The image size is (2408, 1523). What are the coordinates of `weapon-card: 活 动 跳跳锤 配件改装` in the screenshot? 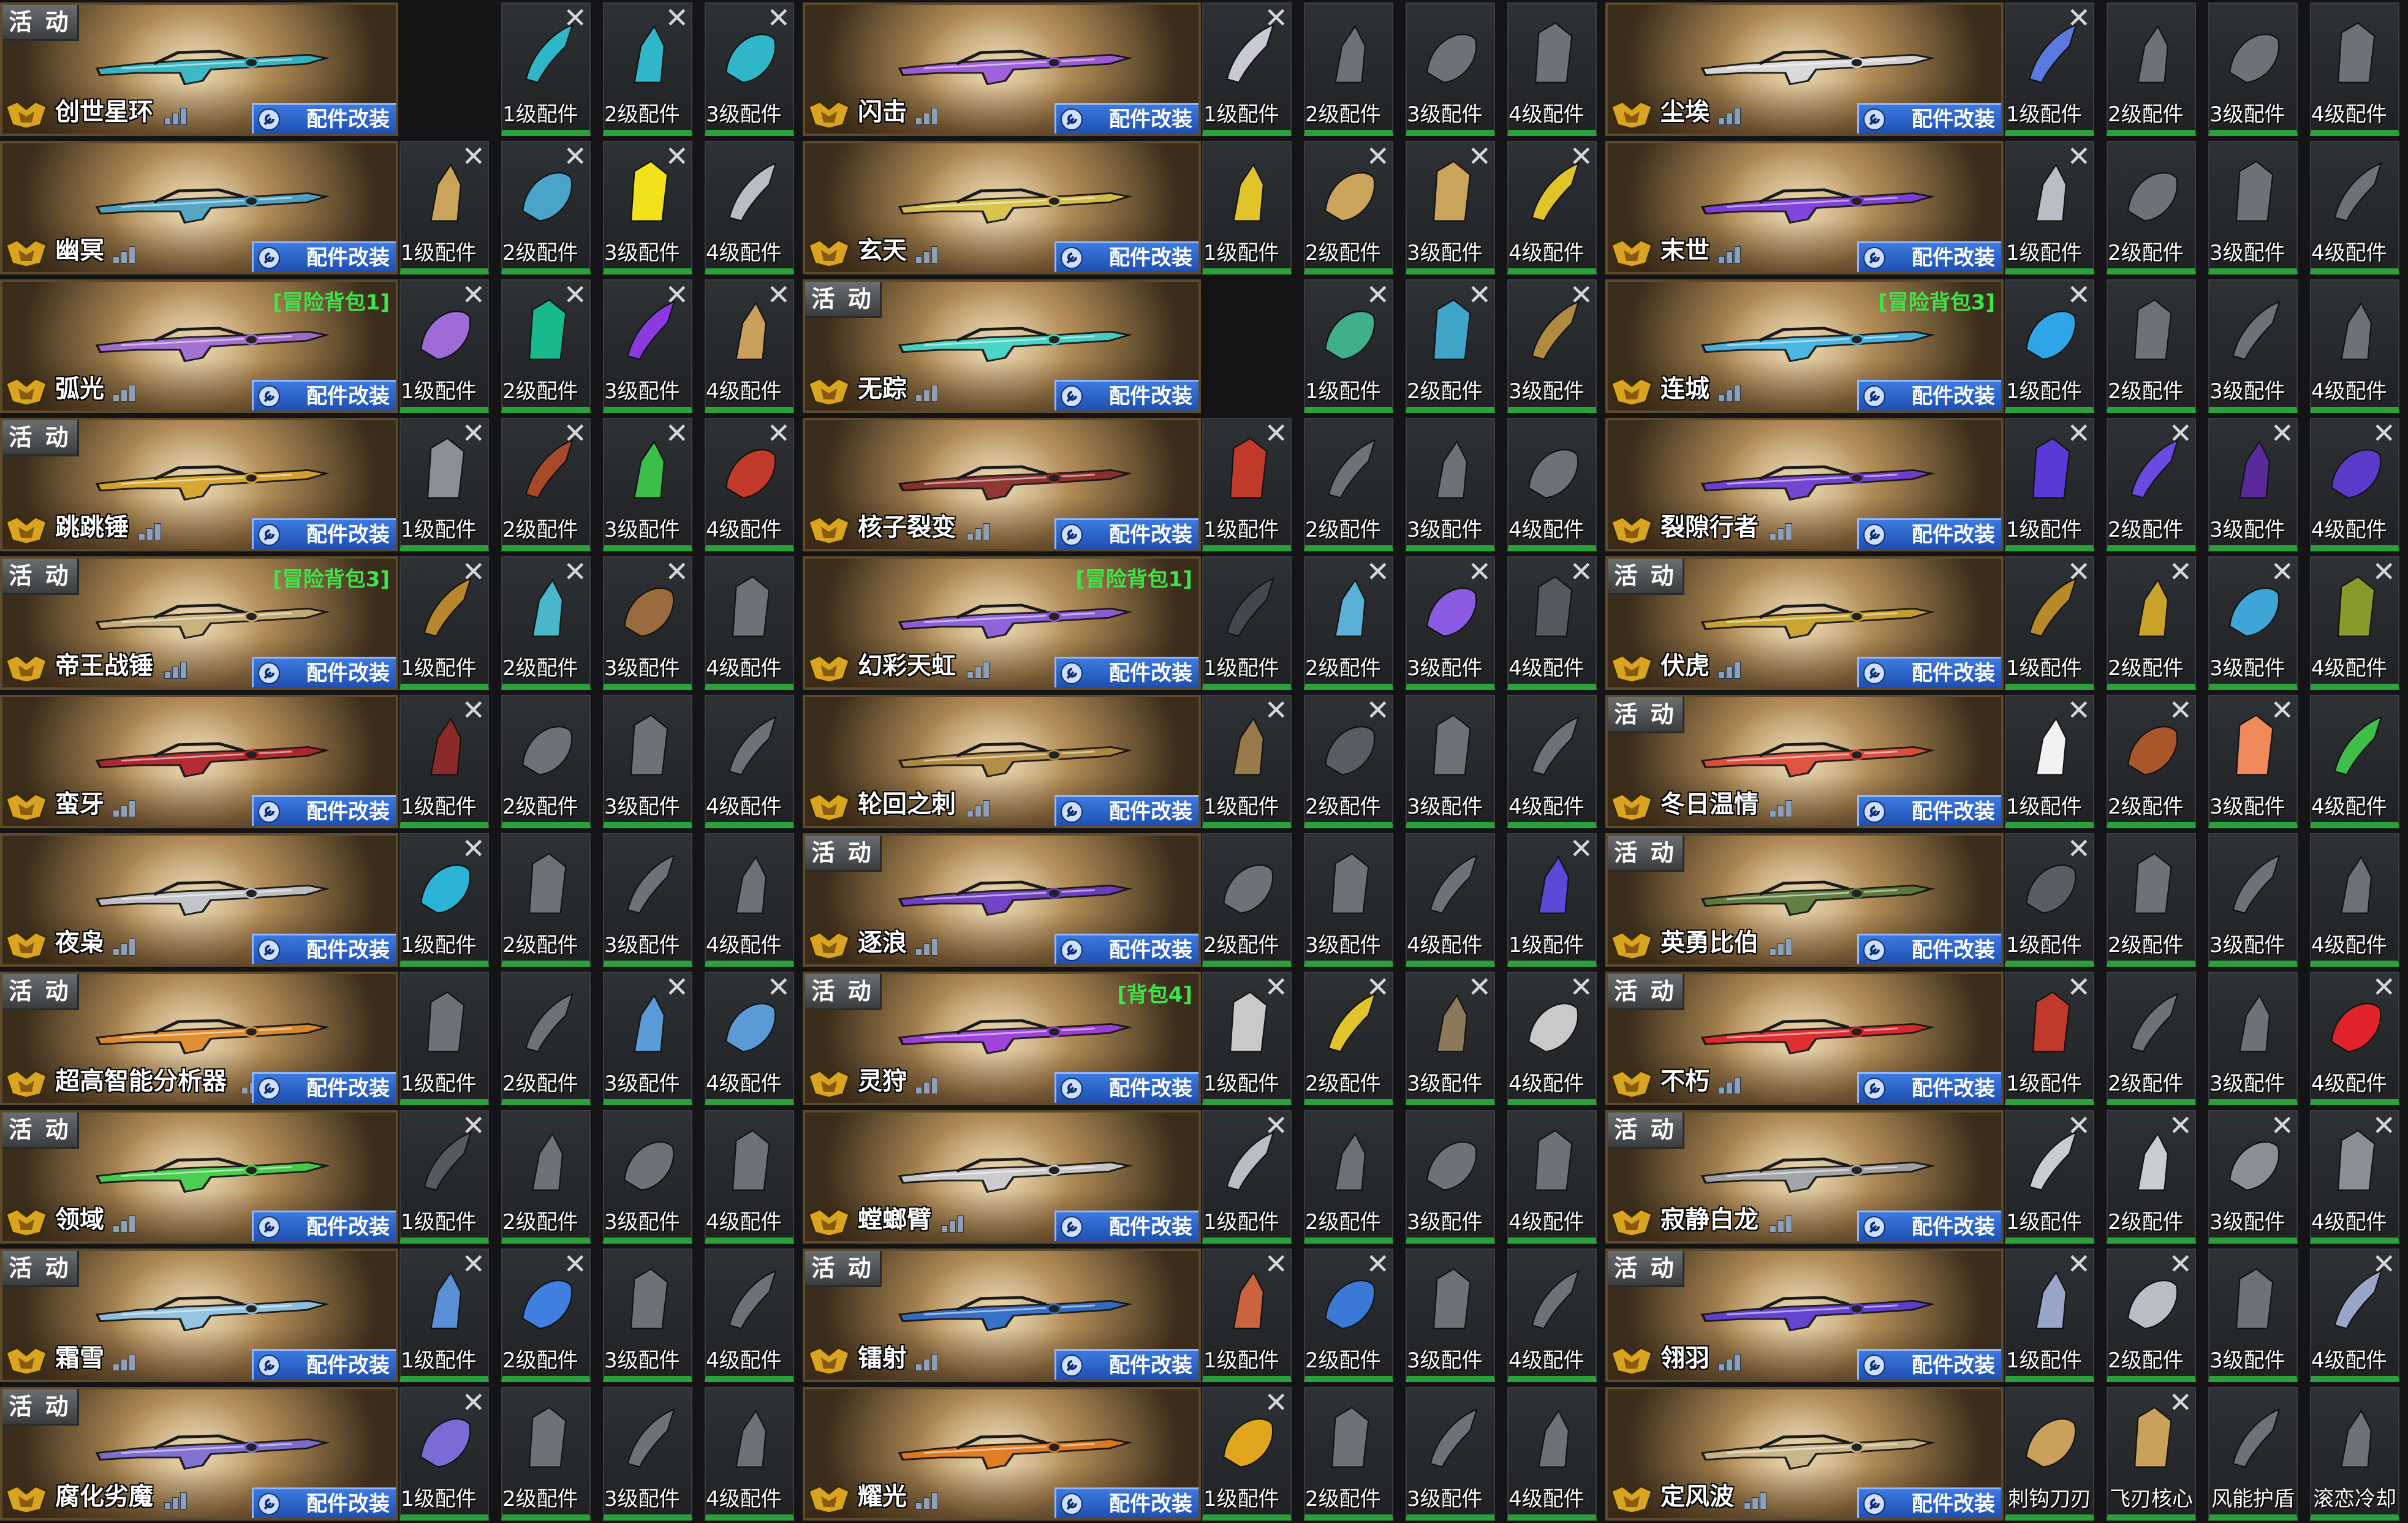 It's located at (199, 484).